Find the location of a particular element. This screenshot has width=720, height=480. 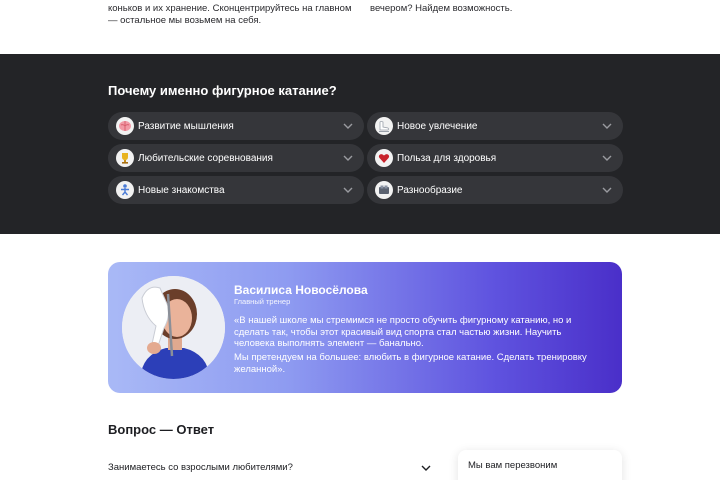

trophy-icon is located at coordinates (125, 158).